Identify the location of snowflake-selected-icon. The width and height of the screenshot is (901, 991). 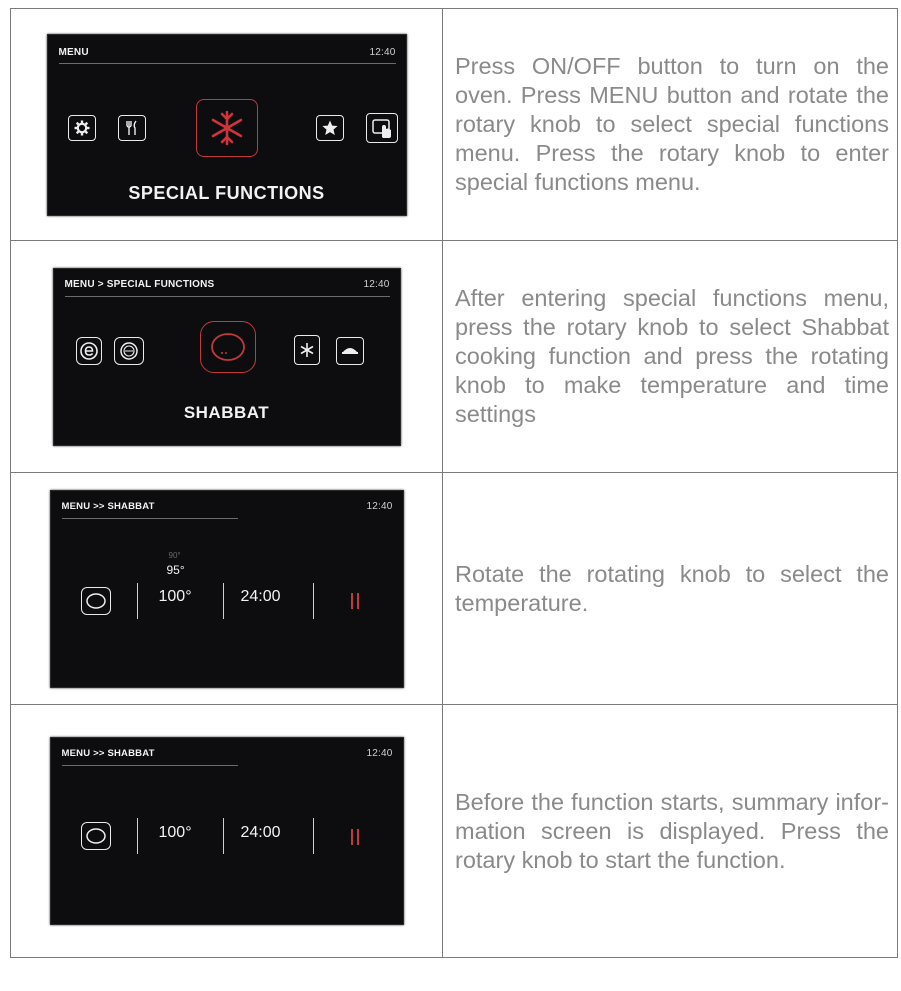
(226, 127).